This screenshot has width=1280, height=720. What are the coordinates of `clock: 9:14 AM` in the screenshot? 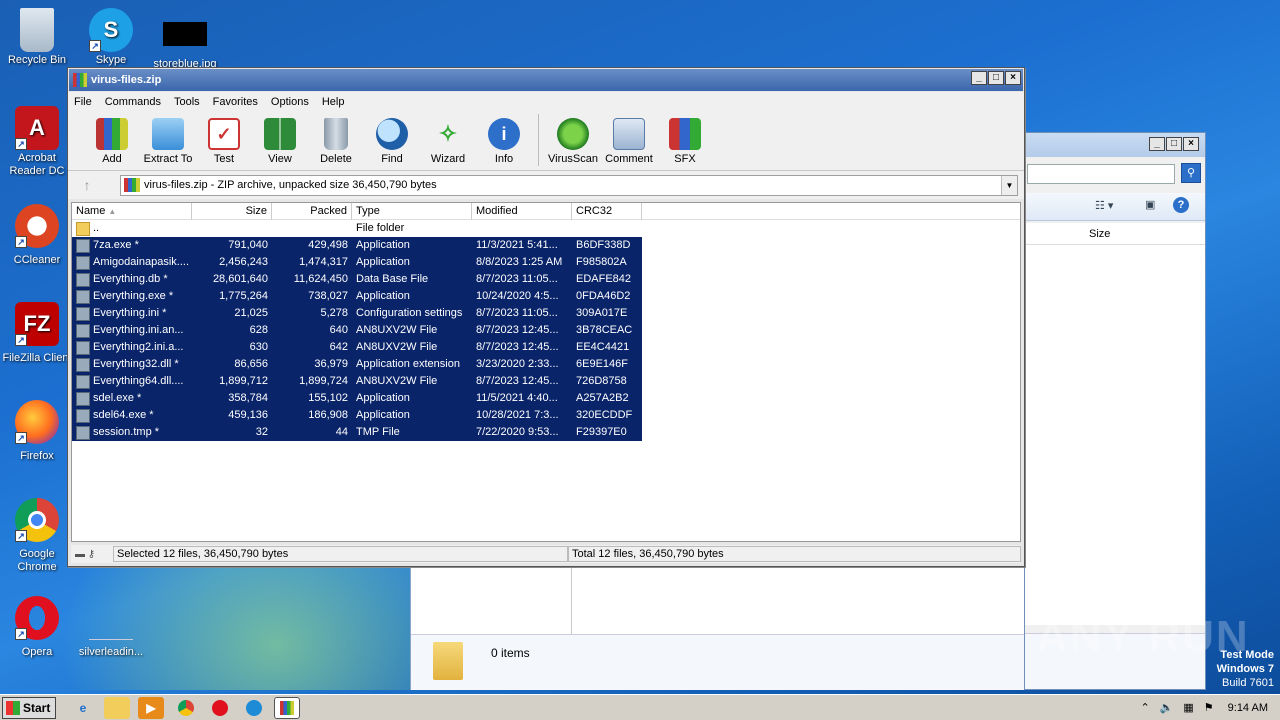 It's located at (1248, 708).